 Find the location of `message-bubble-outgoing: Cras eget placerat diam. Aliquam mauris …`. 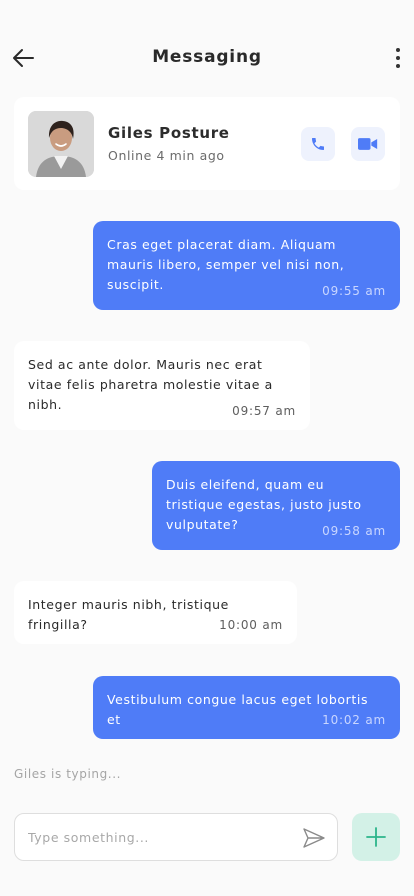

message-bubble-outgoing: Cras eget placerat diam. Aliquam mauris … is located at coordinates (246, 265).